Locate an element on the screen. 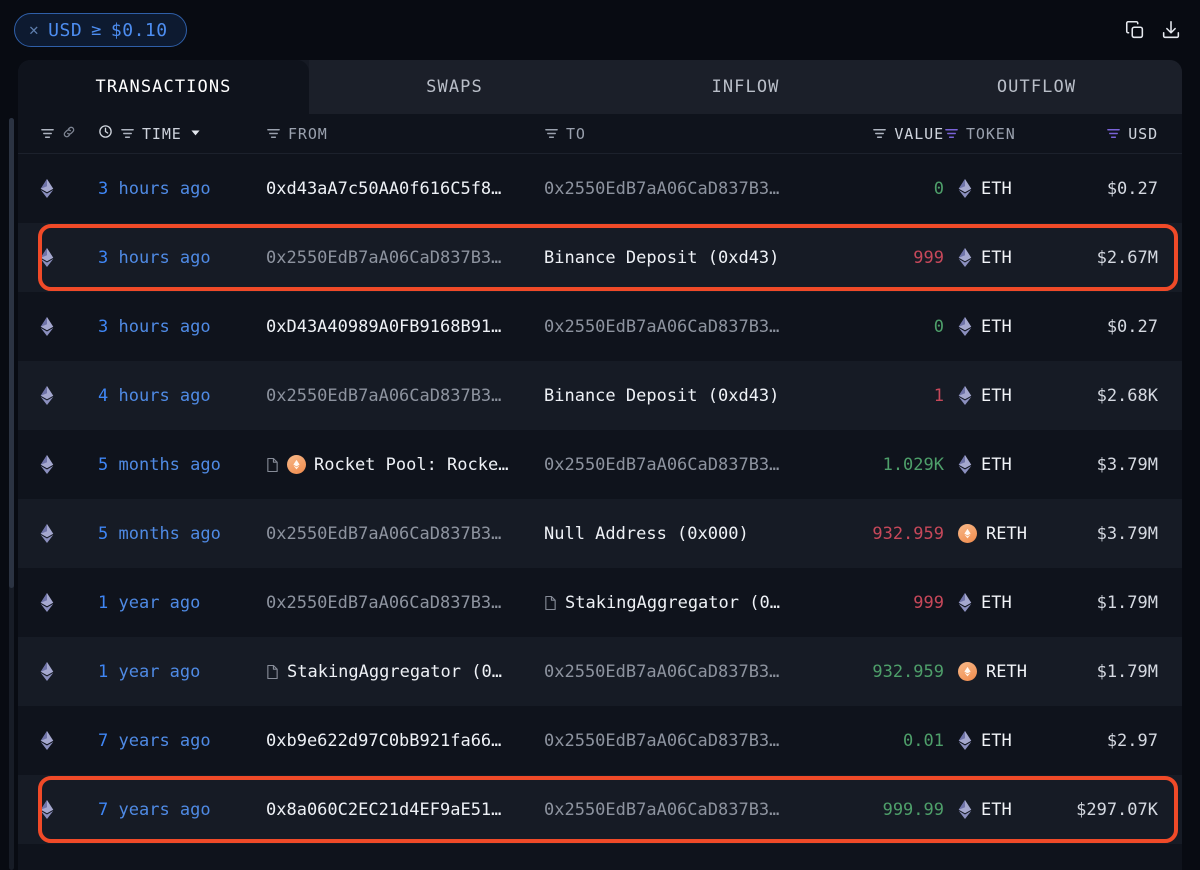 This screenshot has width=1200, height=870. time-number: 4 is located at coordinates (103, 395).